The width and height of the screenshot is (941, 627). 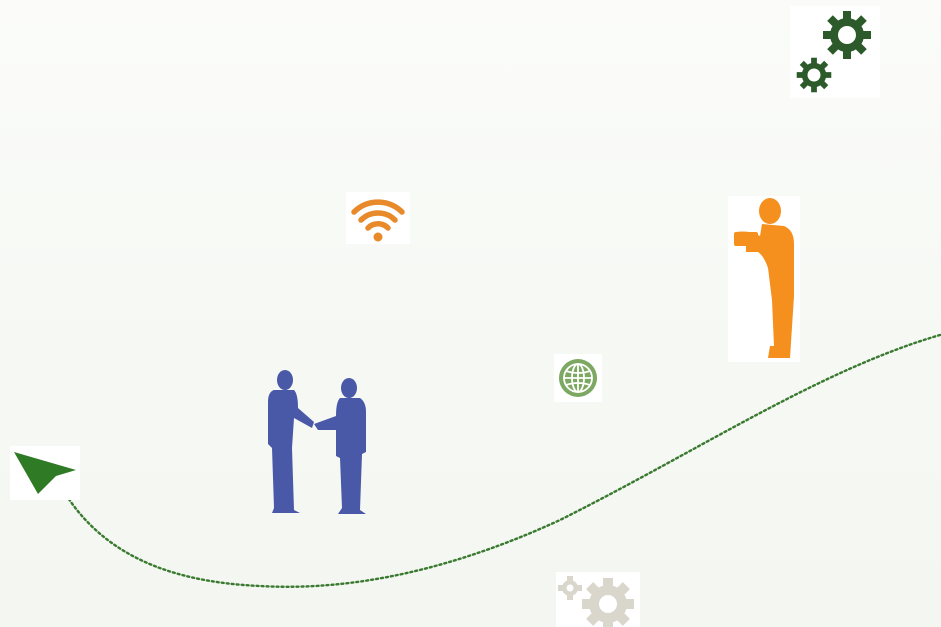 What do you see at coordinates (378, 218) in the screenshot?
I see `wifi-icon` at bounding box center [378, 218].